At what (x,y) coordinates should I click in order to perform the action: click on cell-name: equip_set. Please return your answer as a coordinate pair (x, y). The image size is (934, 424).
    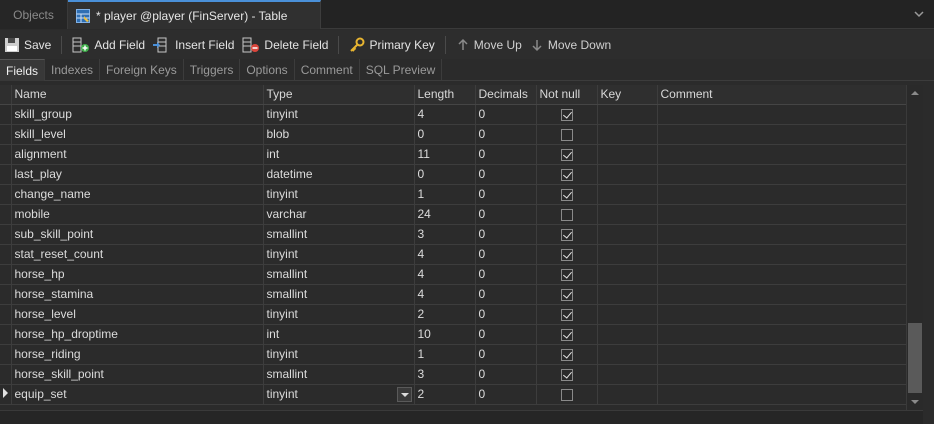
    Looking at the image, I should click on (137, 394).